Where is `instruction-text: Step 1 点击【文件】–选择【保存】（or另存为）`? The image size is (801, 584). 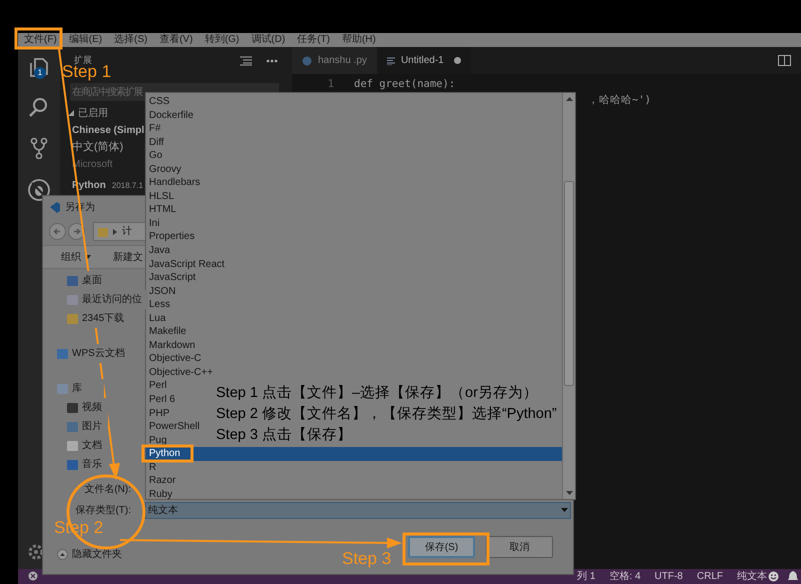 instruction-text: Step 1 点击【文件】–选择【保存】（or另存为） is located at coordinates (377, 393).